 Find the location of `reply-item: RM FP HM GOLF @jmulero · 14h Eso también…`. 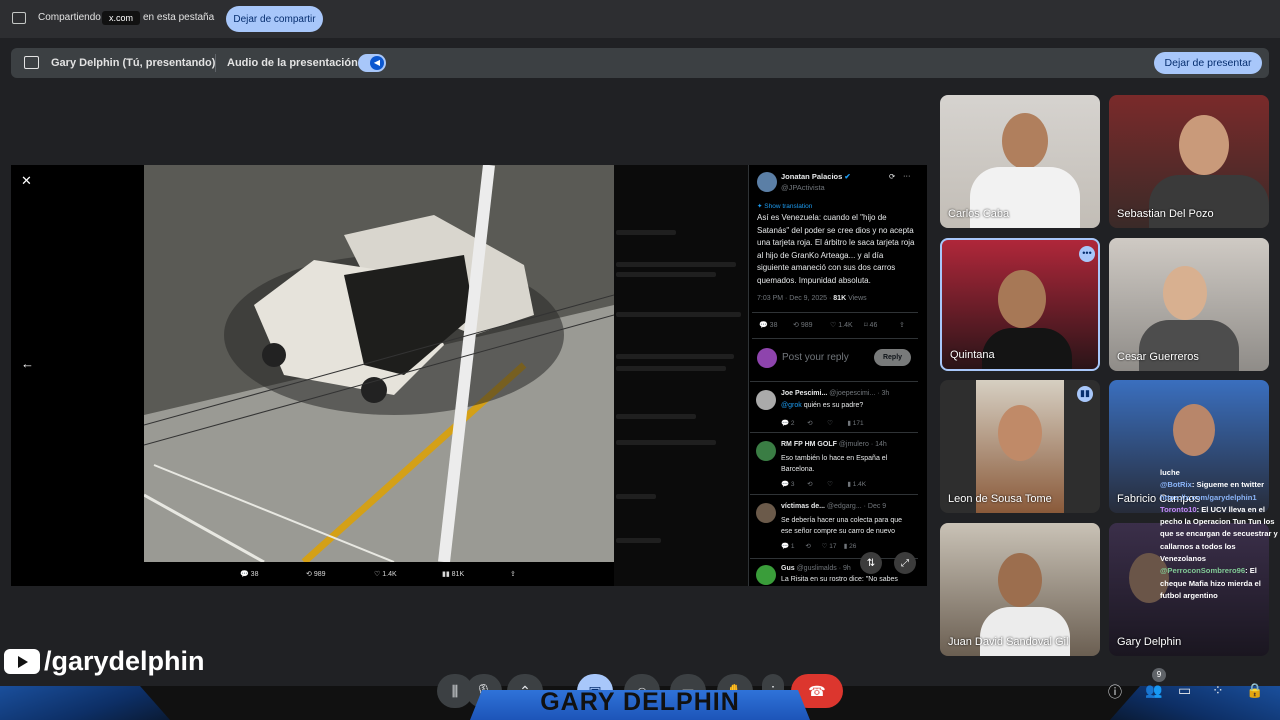

reply-item: RM FP HM GOLF @jmulero · 14h Eso también… is located at coordinates (834, 461).